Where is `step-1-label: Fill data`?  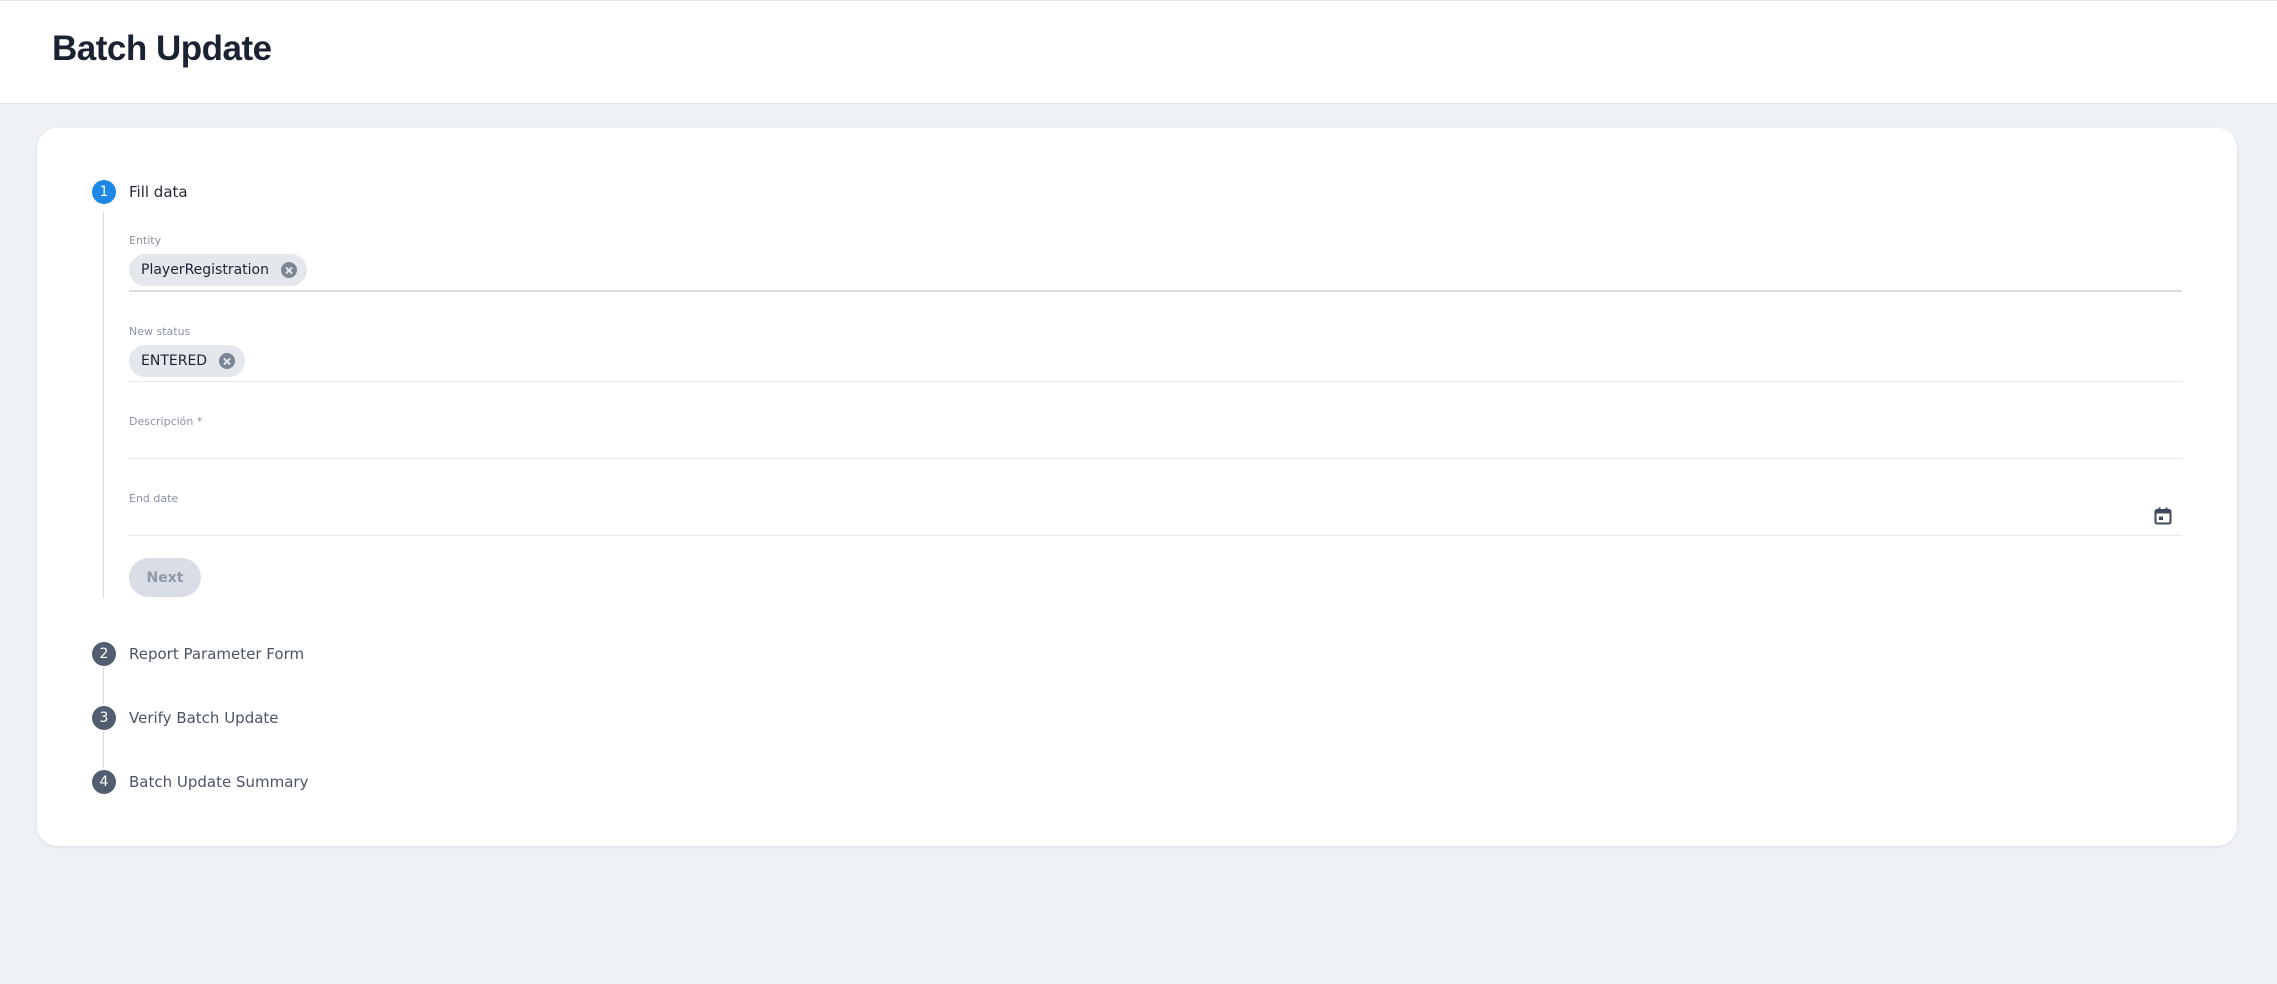 step-1-label: Fill data is located at coordinates (158, 192).